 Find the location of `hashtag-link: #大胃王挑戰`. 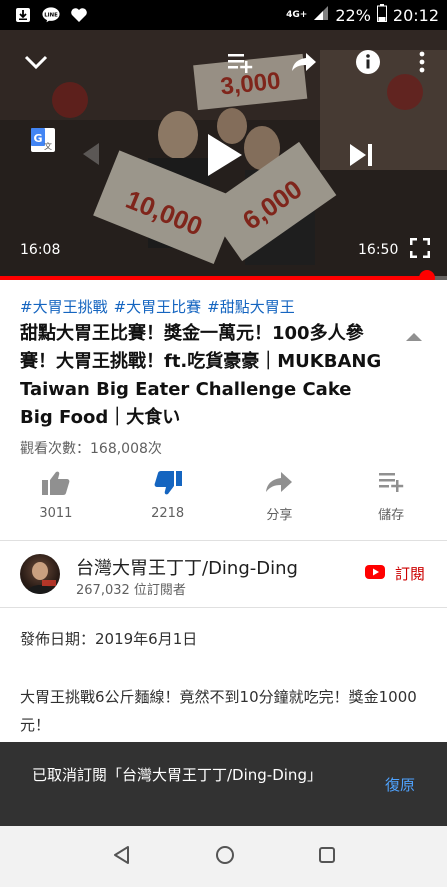

hashtag-link: #大胃王挑戰 is located at coordinates (64, 306).